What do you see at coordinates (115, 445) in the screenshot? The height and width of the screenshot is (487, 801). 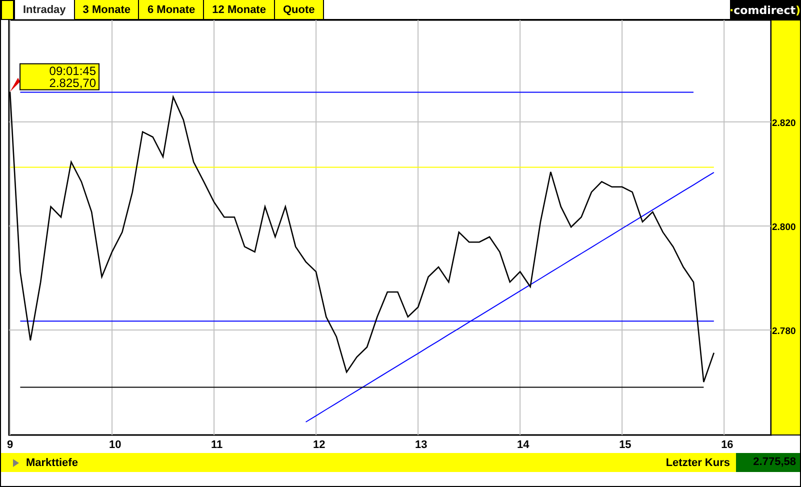 I see `time-axis-label: 10` at bounding box center [115, 445].